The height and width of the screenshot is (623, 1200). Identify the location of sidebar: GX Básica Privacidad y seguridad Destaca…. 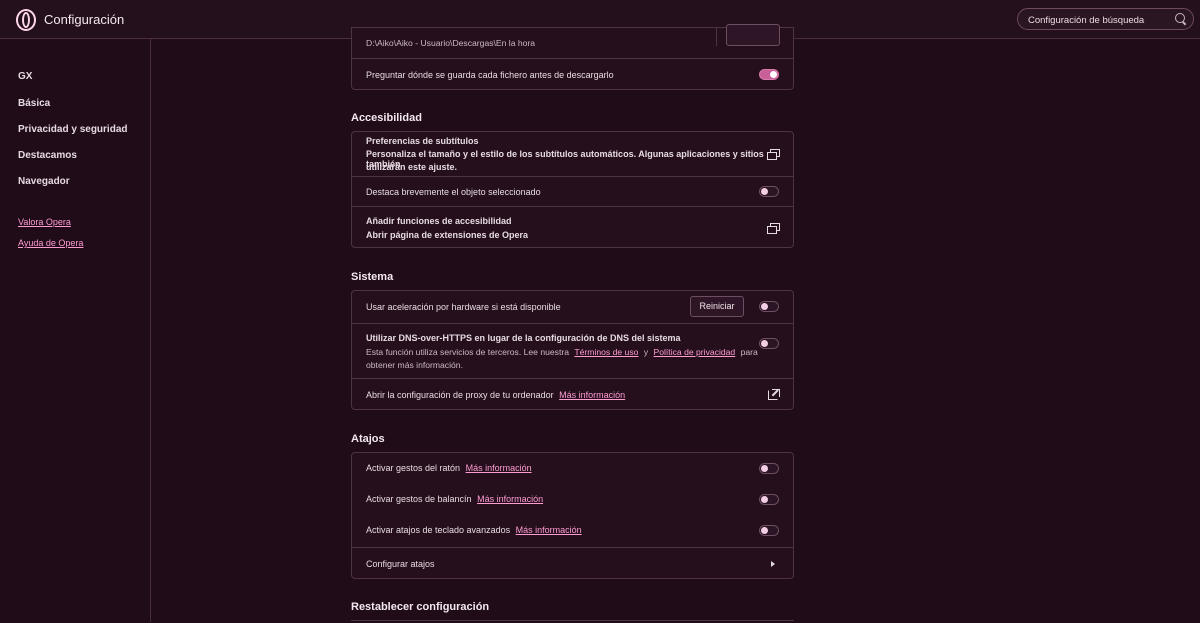
(75, 330).